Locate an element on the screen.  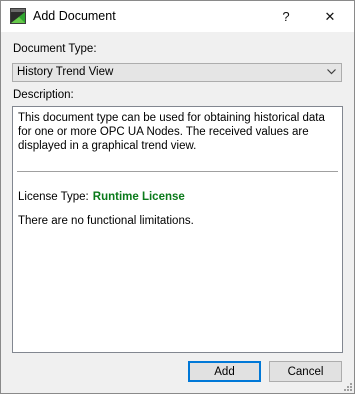
document-type-value: History Trend View is located at coordinates (65, 72).